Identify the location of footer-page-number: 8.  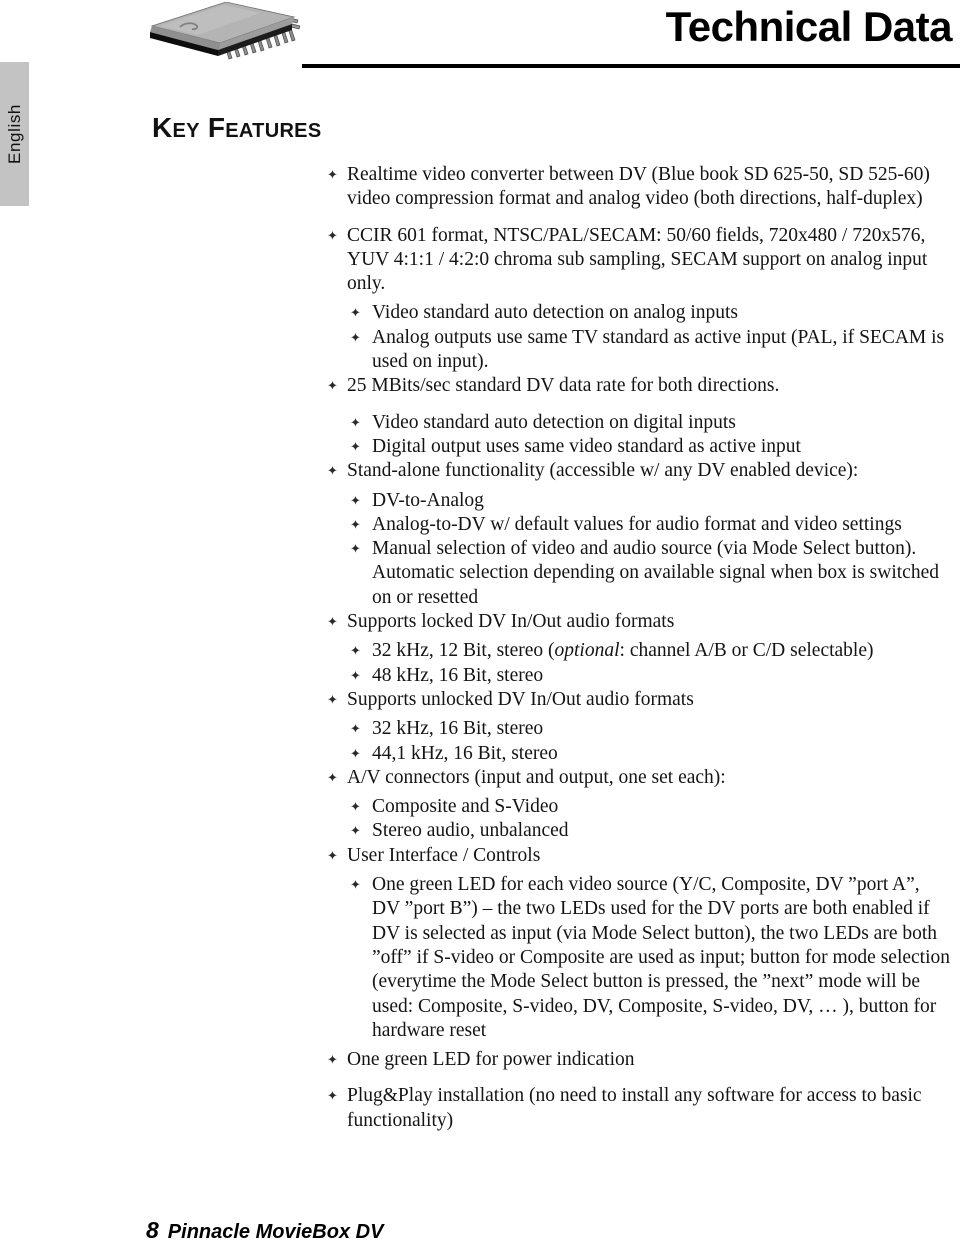
(152, 1230).